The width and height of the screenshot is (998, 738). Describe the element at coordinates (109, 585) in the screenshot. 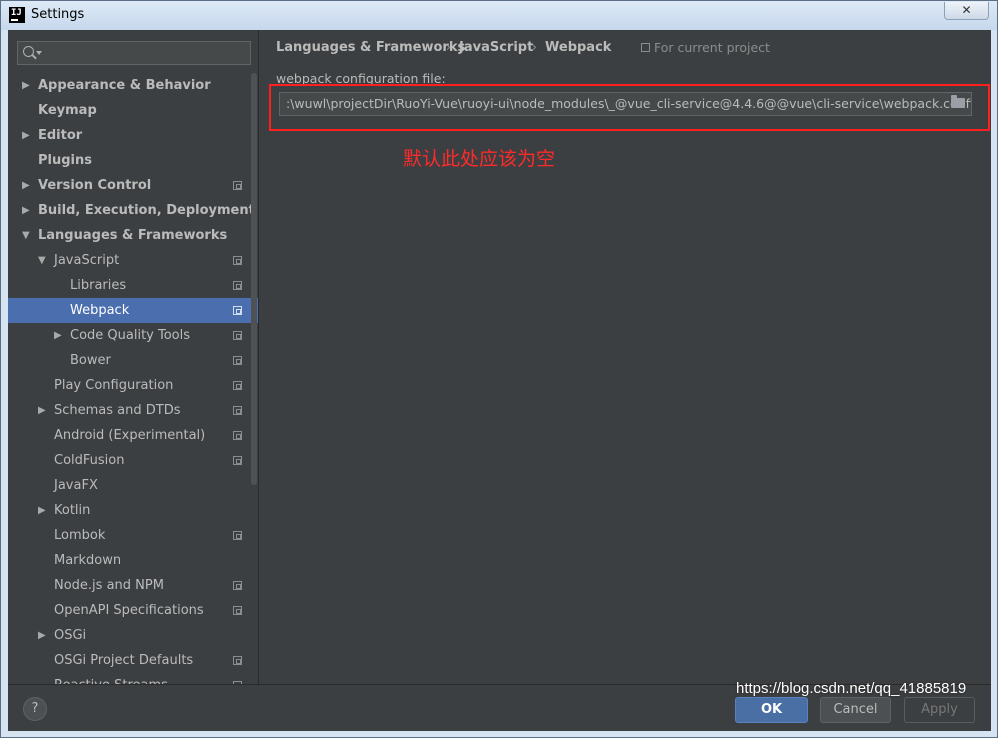

I see `sidebar-item-label: Node.js and NPM` at that location.